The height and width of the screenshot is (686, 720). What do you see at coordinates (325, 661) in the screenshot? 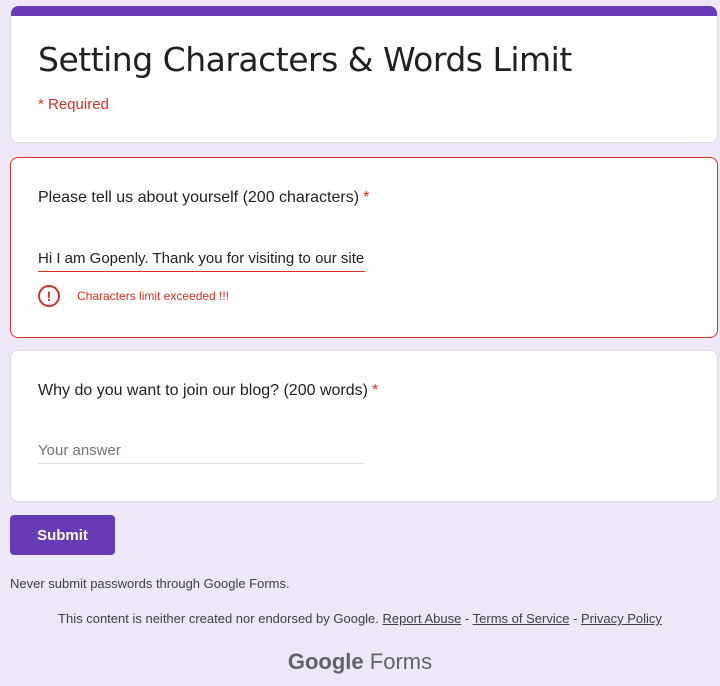
I see `logo-brand: Google` at bounding box center [325, 661].